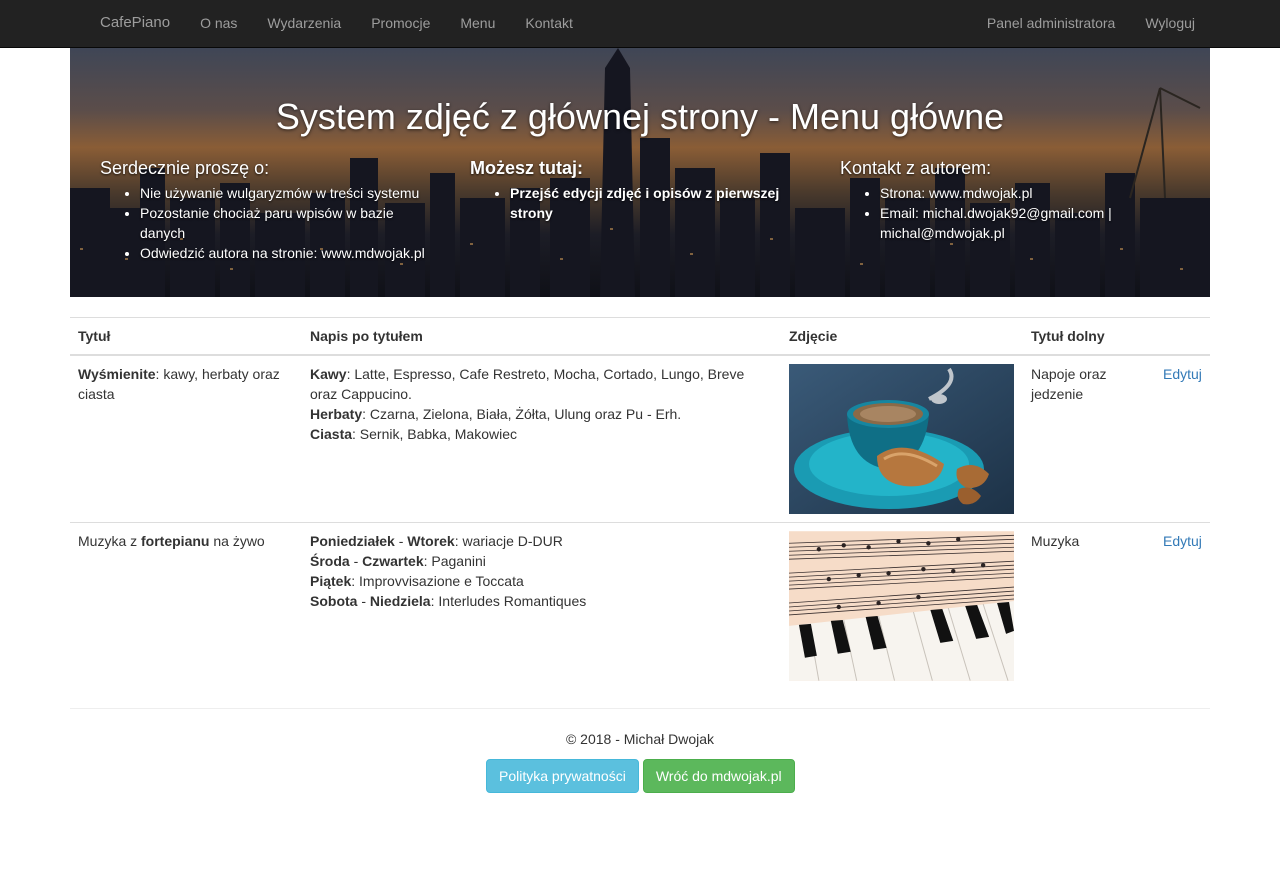  Describe the element at coordinates (334, 601) in the screenshot. I see `desc-label: Sobota` at that location.